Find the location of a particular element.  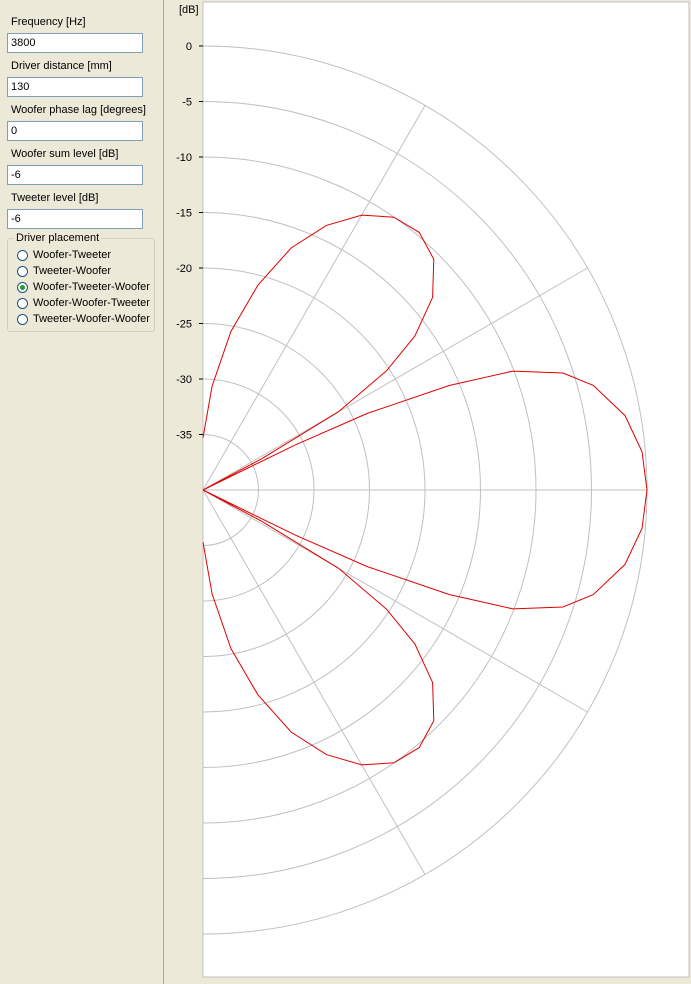

radio-tweeter-woofer: Tweeter-Woofer is located at coordinates (64, 271).